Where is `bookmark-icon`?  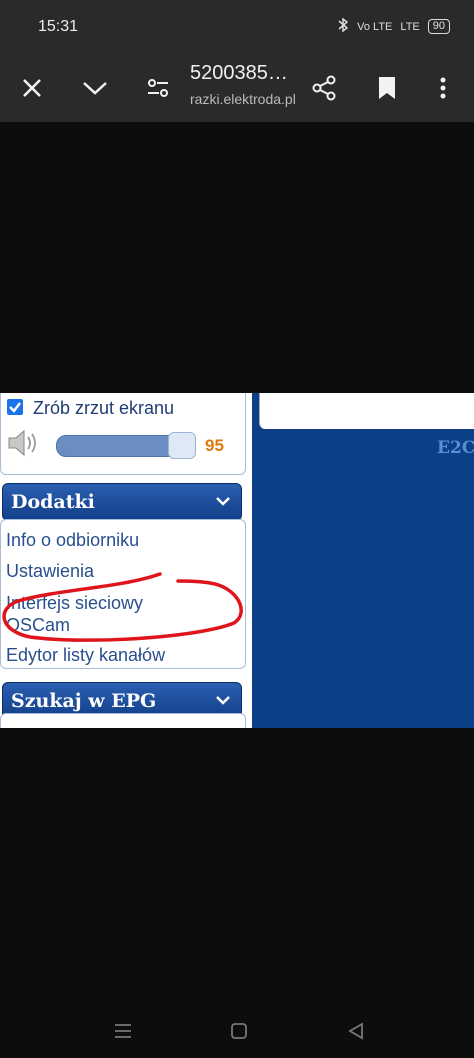 bookmark-icon is located at coordinates (387, 88).